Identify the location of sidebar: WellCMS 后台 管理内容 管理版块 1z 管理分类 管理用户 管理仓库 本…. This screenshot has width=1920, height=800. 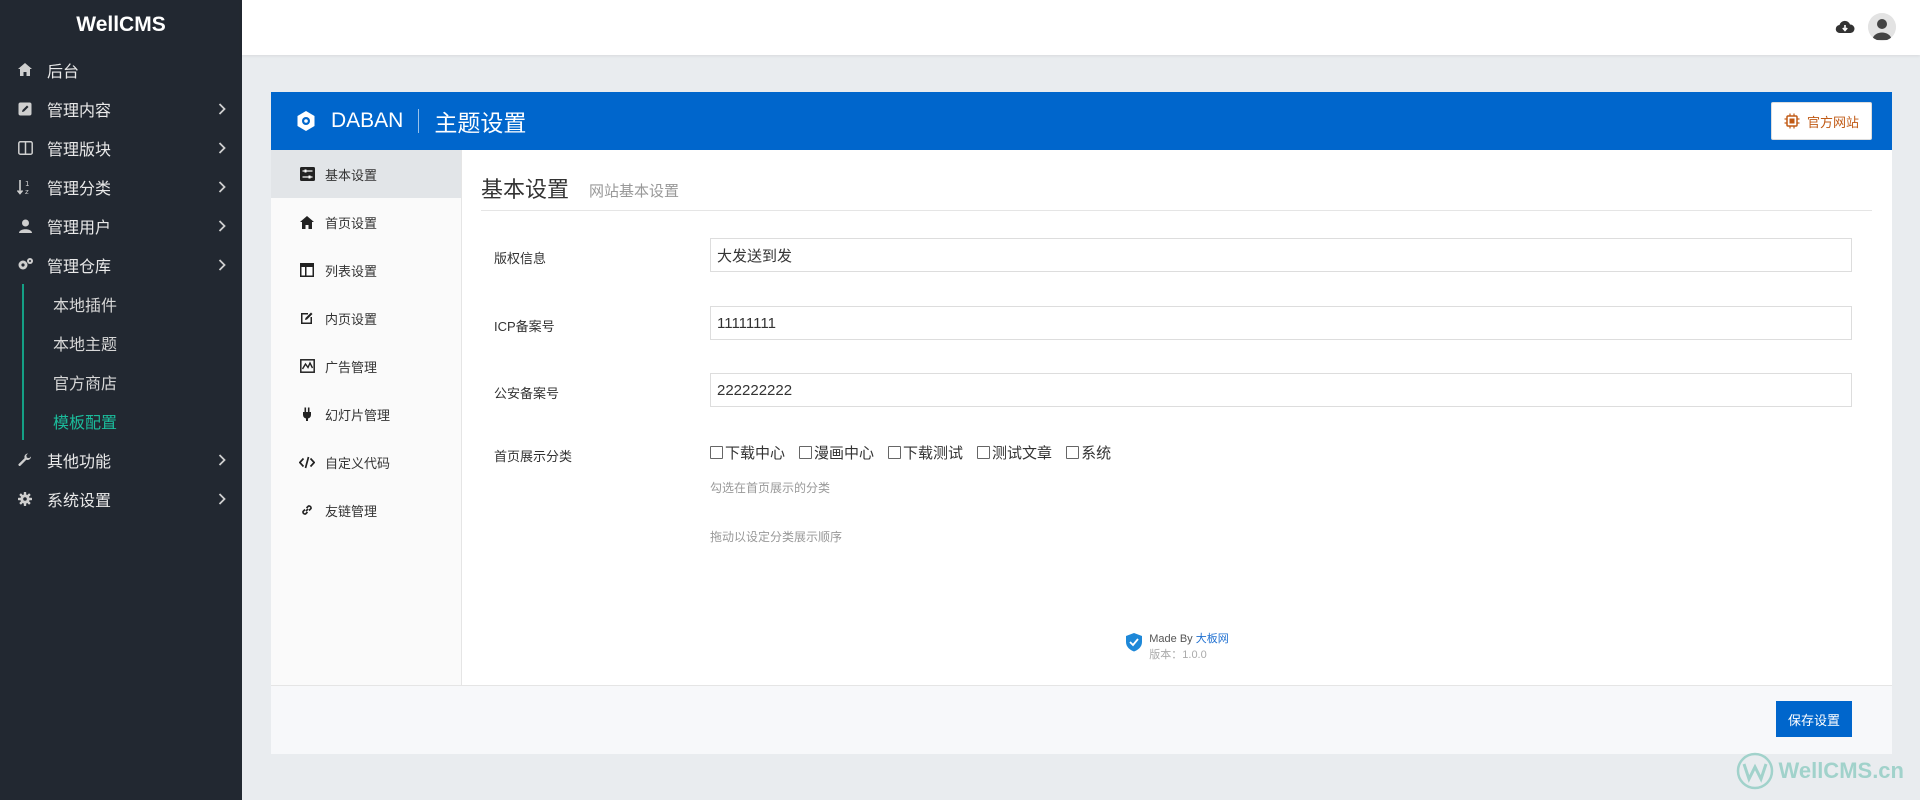
(121, 400).